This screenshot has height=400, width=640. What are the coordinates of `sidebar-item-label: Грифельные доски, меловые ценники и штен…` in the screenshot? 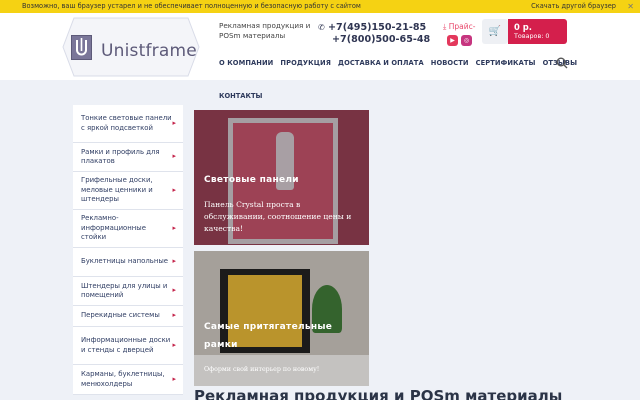 It's located at (117, 190).